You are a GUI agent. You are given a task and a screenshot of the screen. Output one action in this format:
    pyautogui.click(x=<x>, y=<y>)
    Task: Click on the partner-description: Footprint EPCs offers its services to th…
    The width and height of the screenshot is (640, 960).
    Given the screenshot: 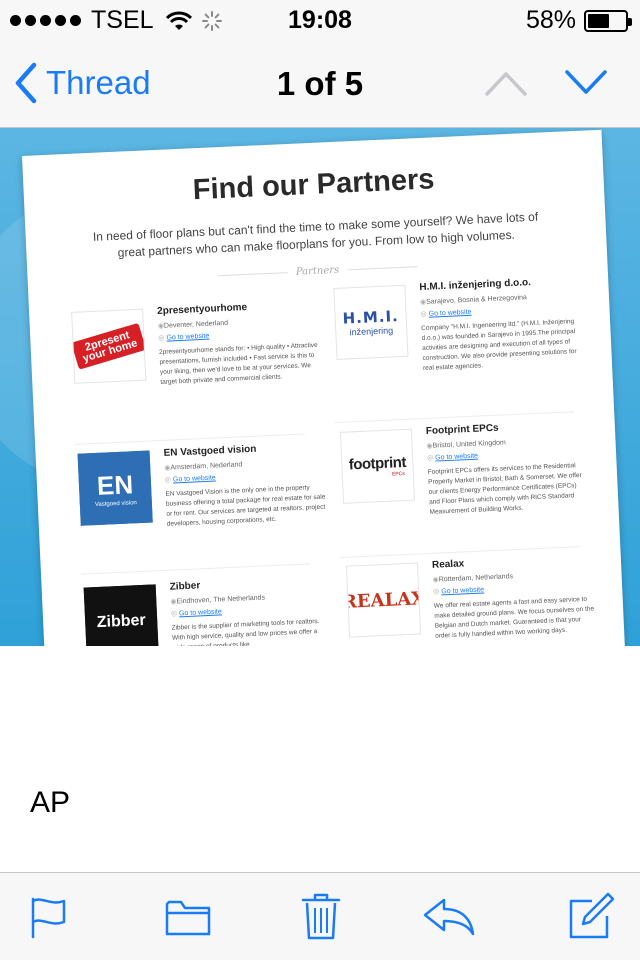 What is the action you would take?
    pyautogui.click(x=504, y=489)
    